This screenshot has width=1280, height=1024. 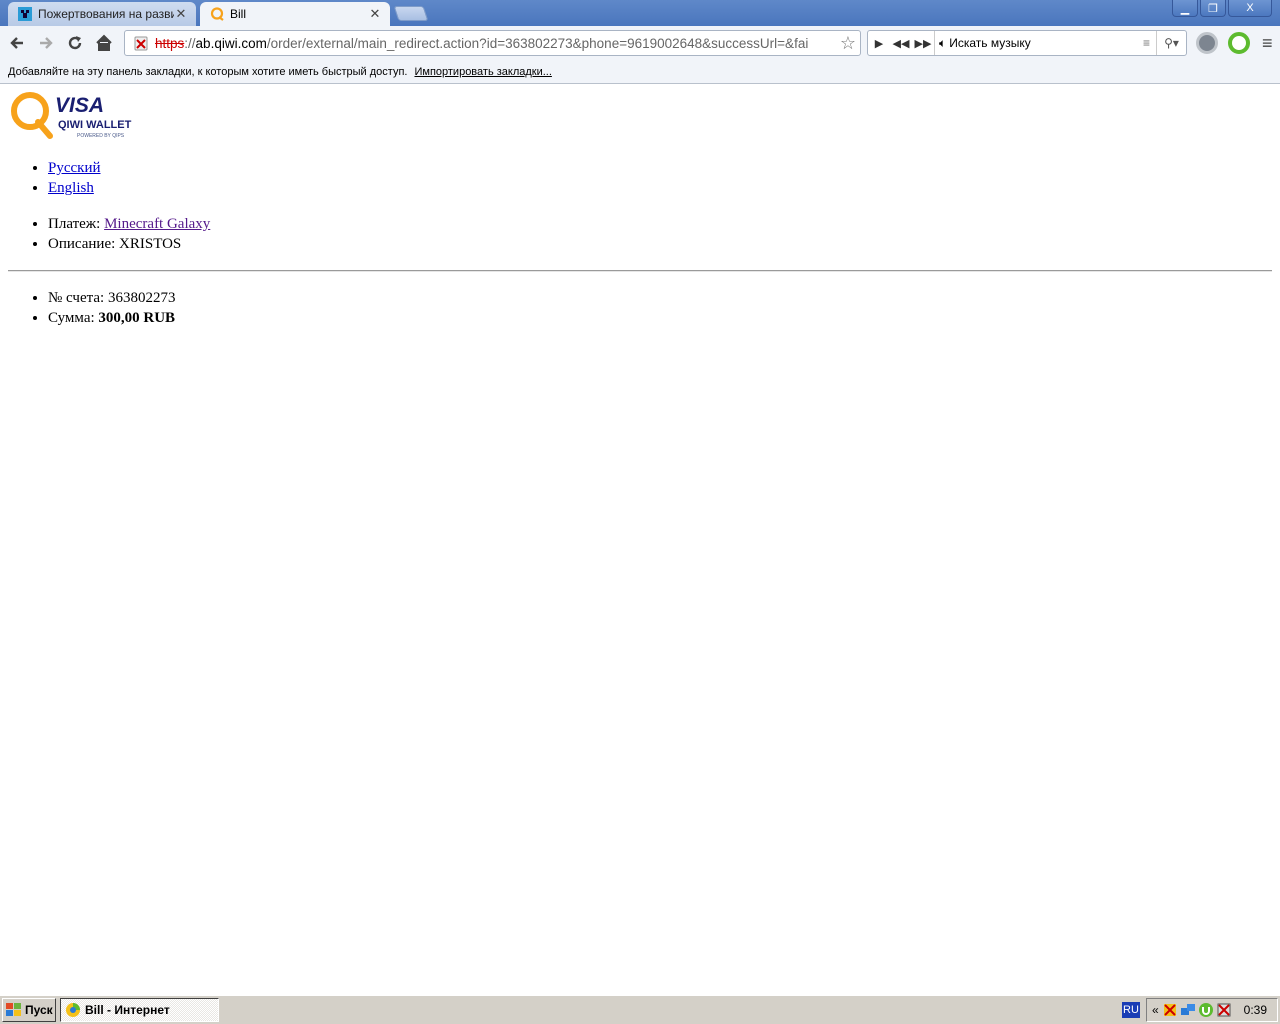 What do you see at coordinates (295, 14) in the screenshot?
I see `tab-bill: Bill ✕` at bounding box center [295, 14].